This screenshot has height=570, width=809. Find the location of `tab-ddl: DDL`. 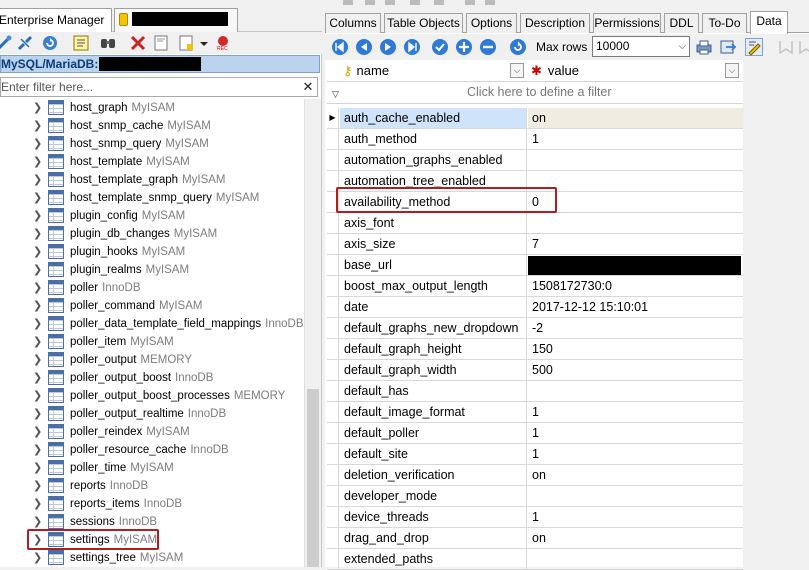

tab-ddl: DDL is located at coordinates (681, 23).